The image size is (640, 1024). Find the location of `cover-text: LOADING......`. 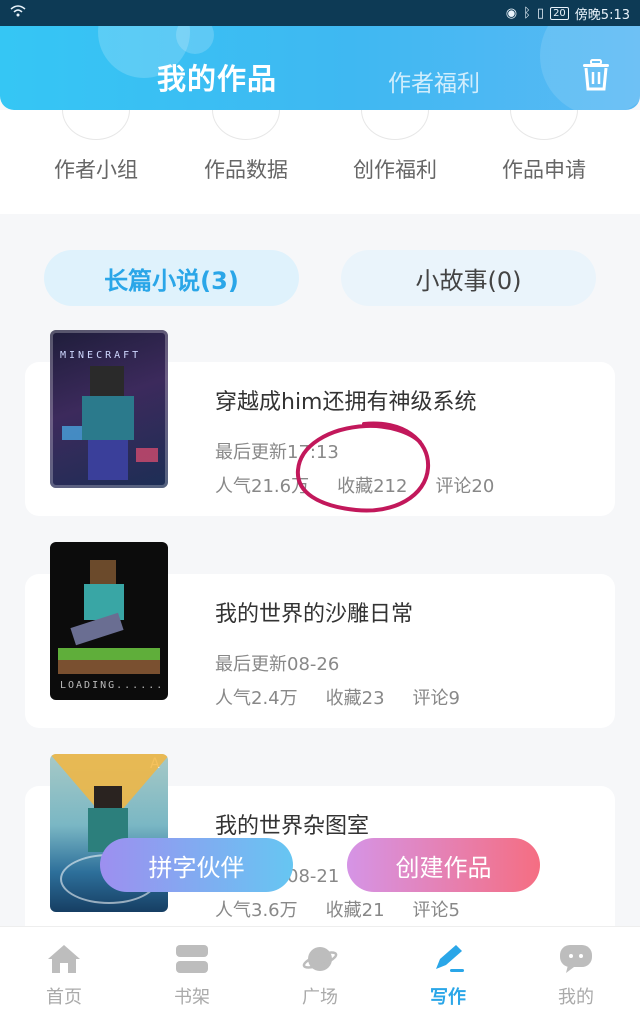

cover-text: LOADING...... is located at coordinates (112, 685).